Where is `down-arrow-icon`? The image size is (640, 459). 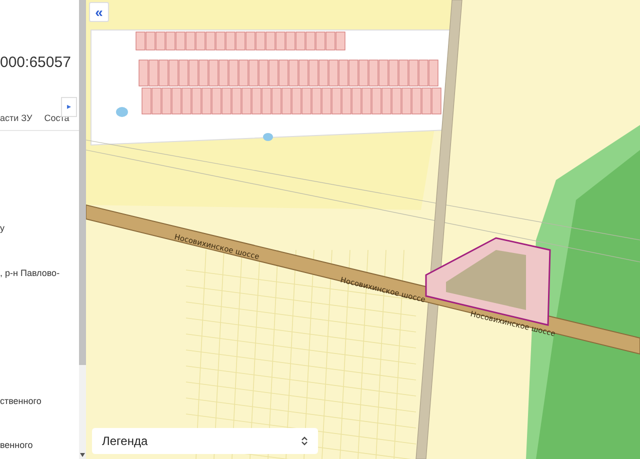
down-arrow-icon is located at coordinates (82, 455).